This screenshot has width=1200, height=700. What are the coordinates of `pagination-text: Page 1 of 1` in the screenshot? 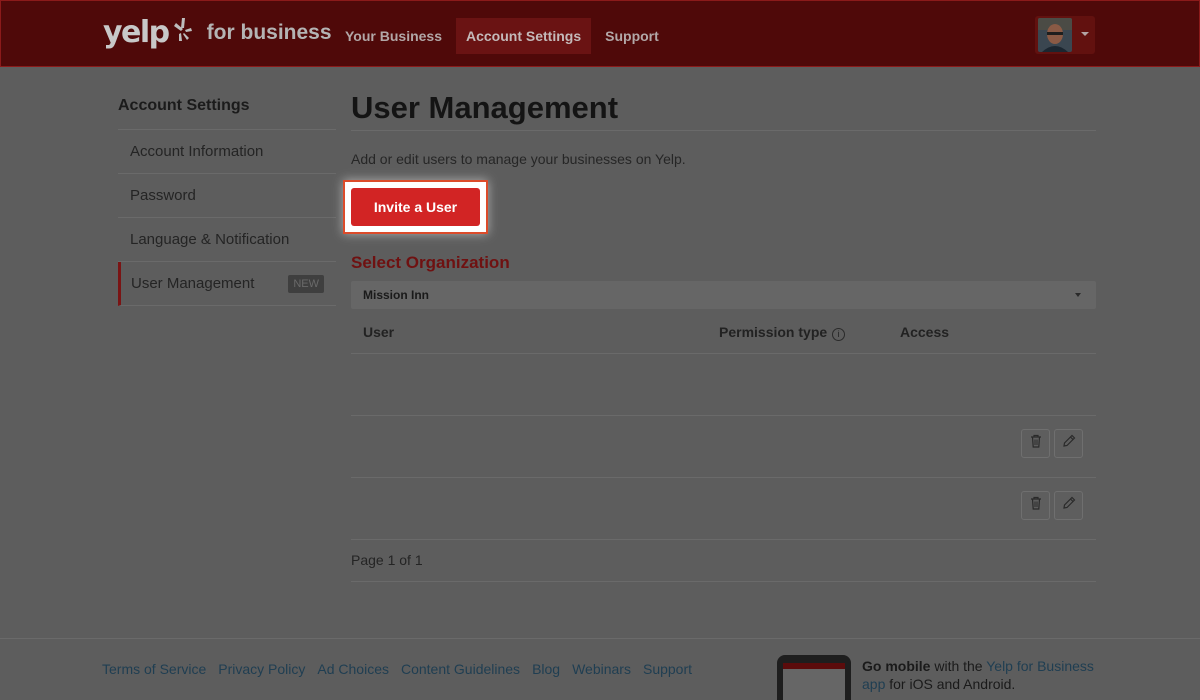 It's located at (723, 561).